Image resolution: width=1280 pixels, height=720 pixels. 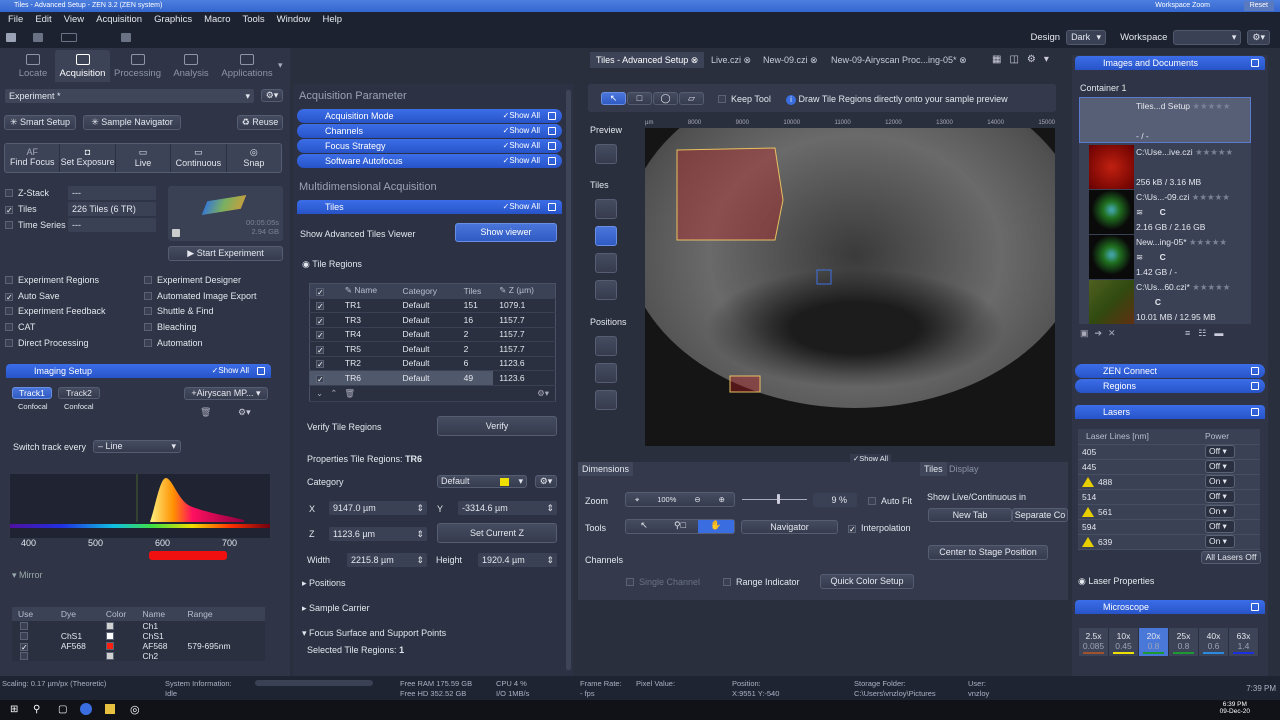 What do you see at coordinates (432, 320) in the screenshot?
I see `table-row: ✓ TR3 Default 16 1157.7` at bounding box center [432, 320].